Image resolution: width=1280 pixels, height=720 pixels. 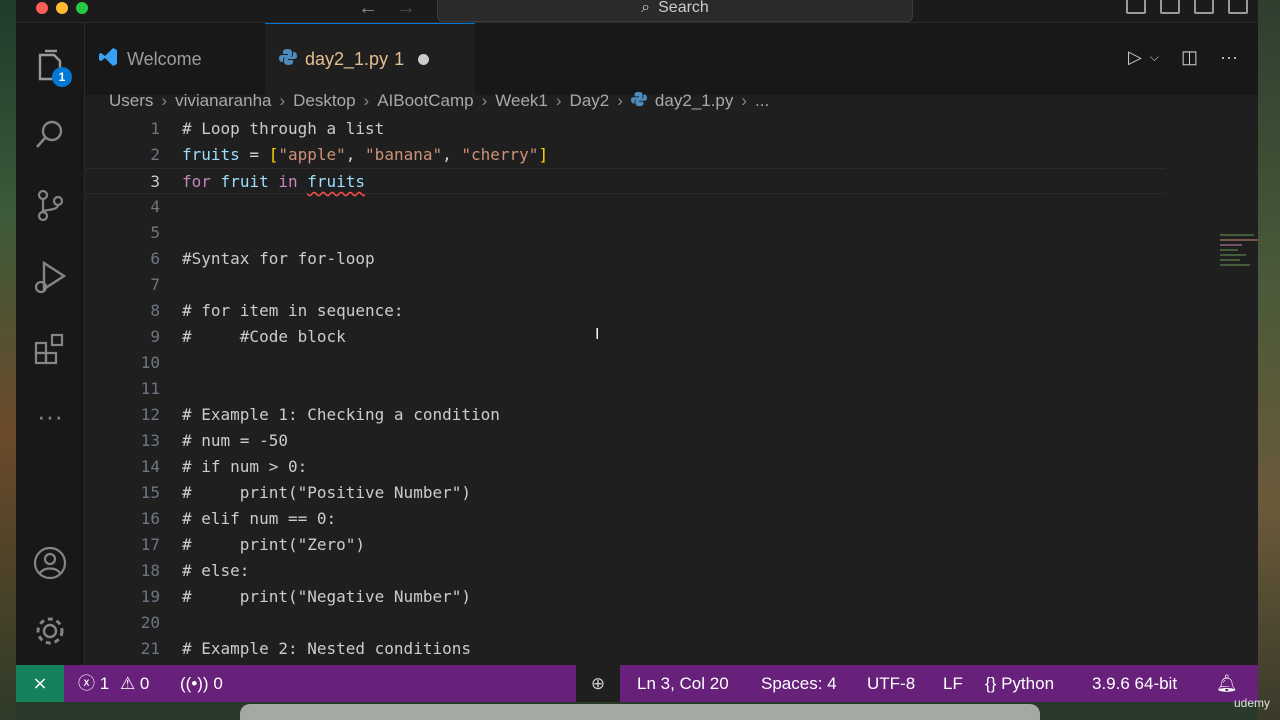 What do you see at coordinates (406, 10) in the screenshot?
I see `forward-arrow-icon: →` at bounding box center [406, 10].